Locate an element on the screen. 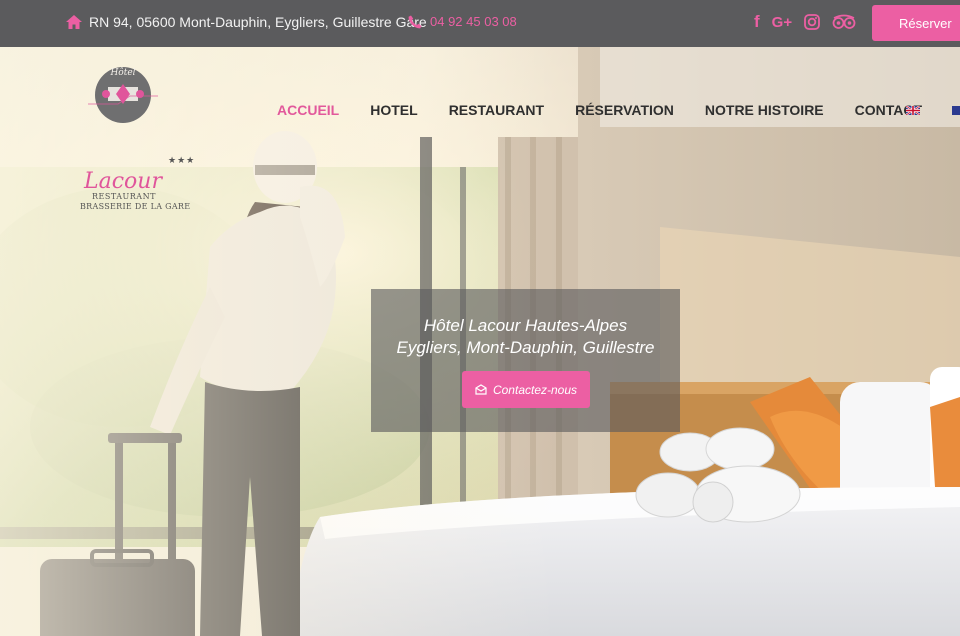  logo-subtitle-brasserie: BRASSERIE DE LA GARE is located at coordinates (135, 206).